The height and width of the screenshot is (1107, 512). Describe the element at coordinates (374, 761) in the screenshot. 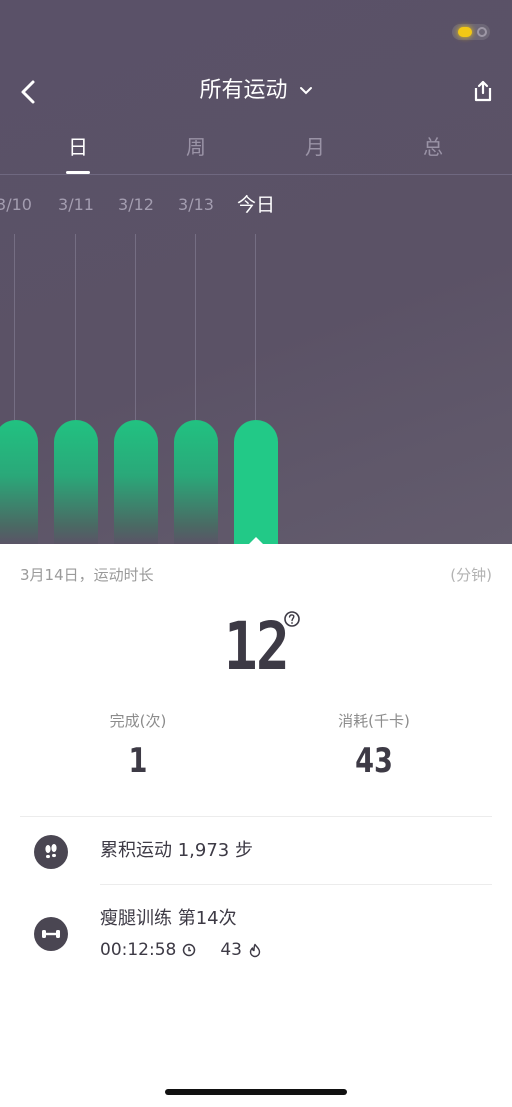

I see `calories-value: 43` at that location.